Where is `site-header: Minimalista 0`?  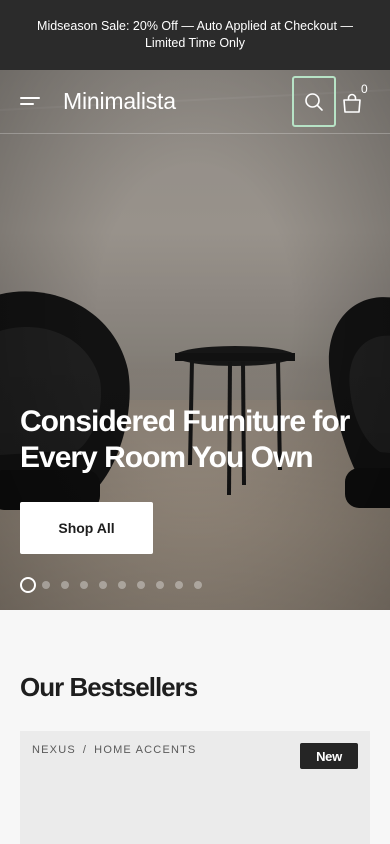 site-header: Minimalista 0 is located at coordinates (195, 102).